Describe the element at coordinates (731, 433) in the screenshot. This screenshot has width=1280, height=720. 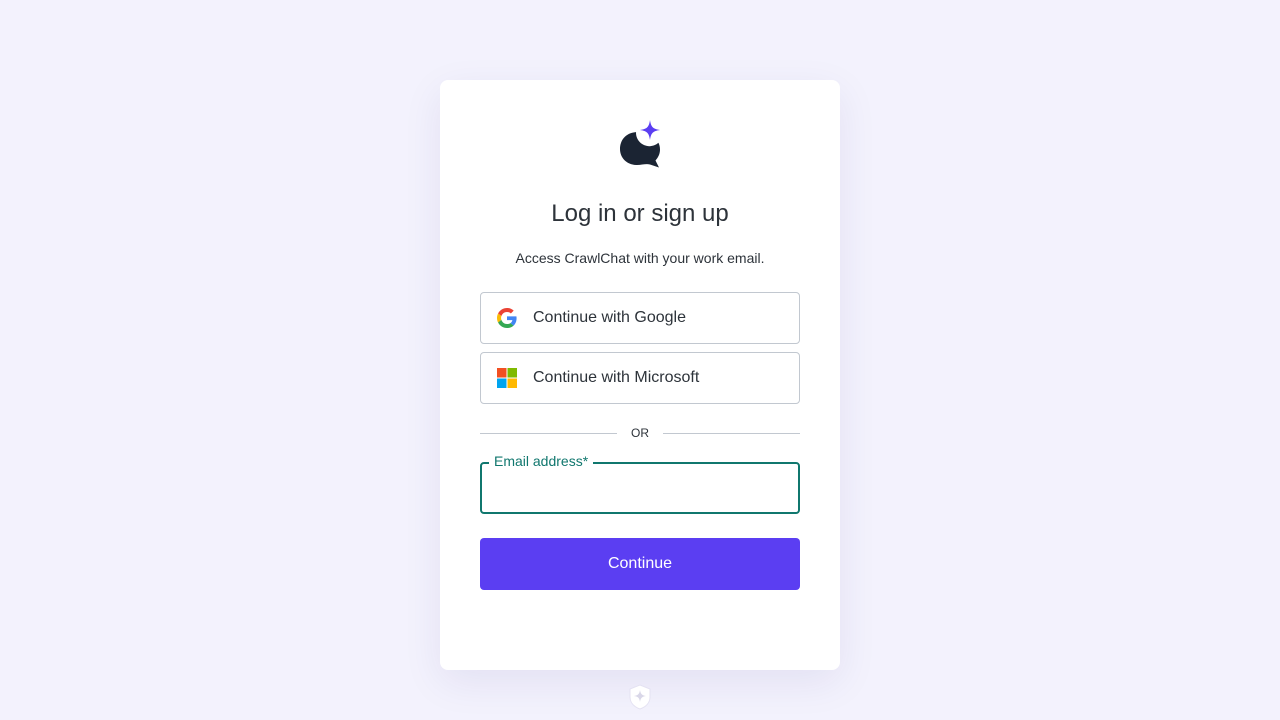
I see `divider-line-right` at that location.